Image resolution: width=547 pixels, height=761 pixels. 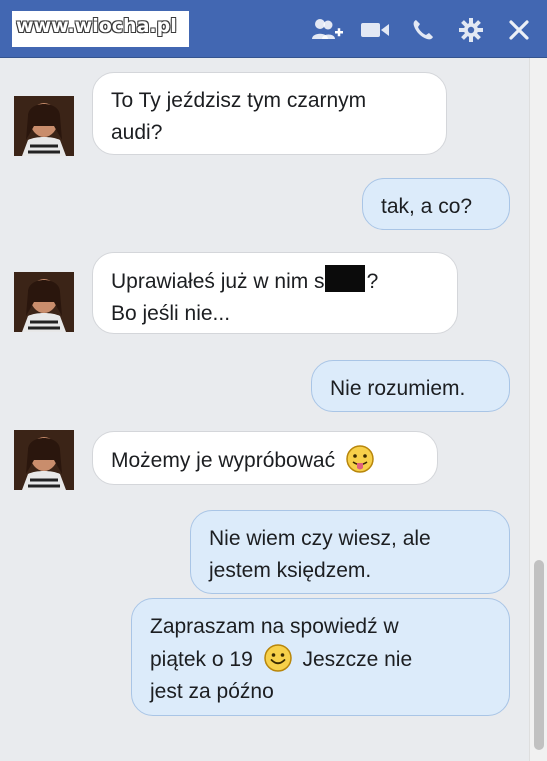 What do you see at coordinates (212, 691) in the screenshot?
I see `message-line: jest za późno` at bounding box center [212, 691].